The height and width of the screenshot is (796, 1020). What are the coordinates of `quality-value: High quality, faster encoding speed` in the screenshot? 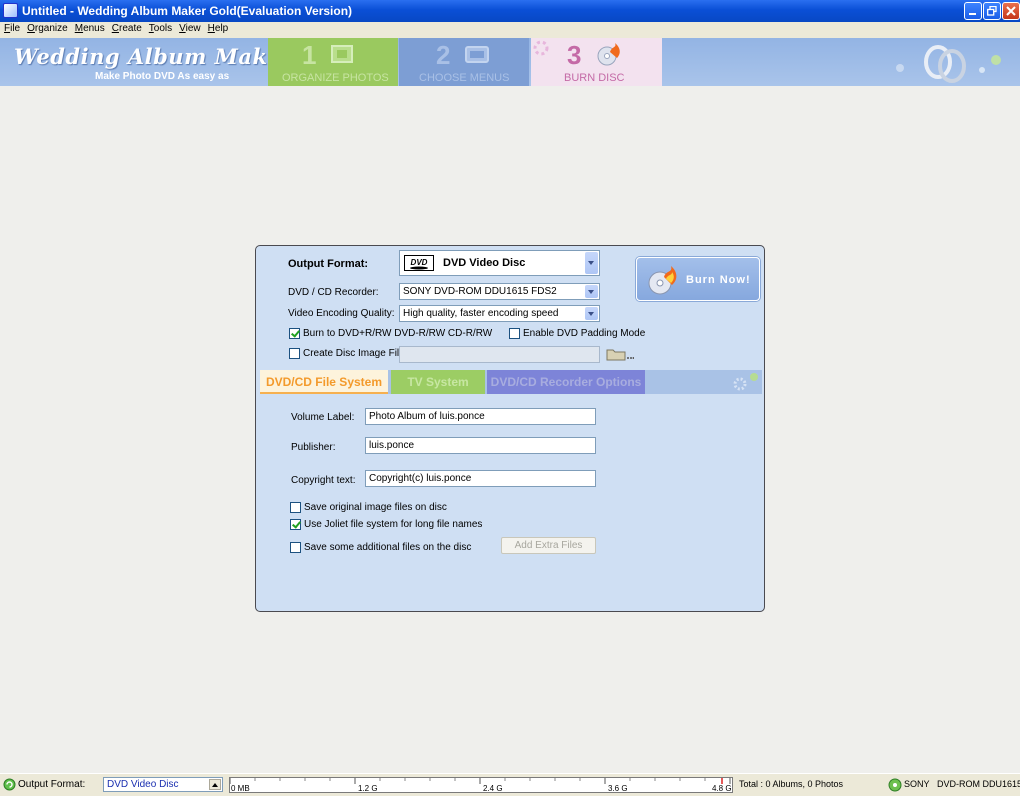 It's located at (481, 313).